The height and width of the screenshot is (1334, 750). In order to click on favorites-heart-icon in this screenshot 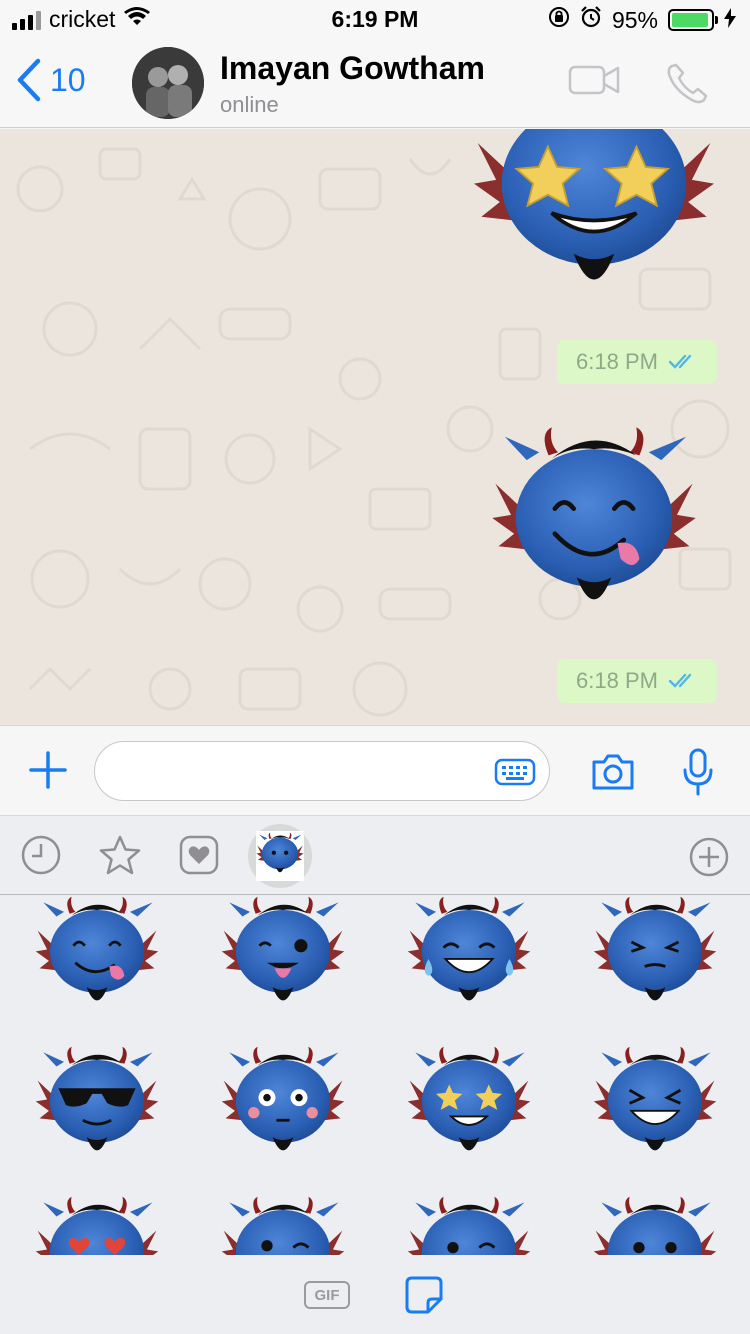, I will do `click(199, 857)`.